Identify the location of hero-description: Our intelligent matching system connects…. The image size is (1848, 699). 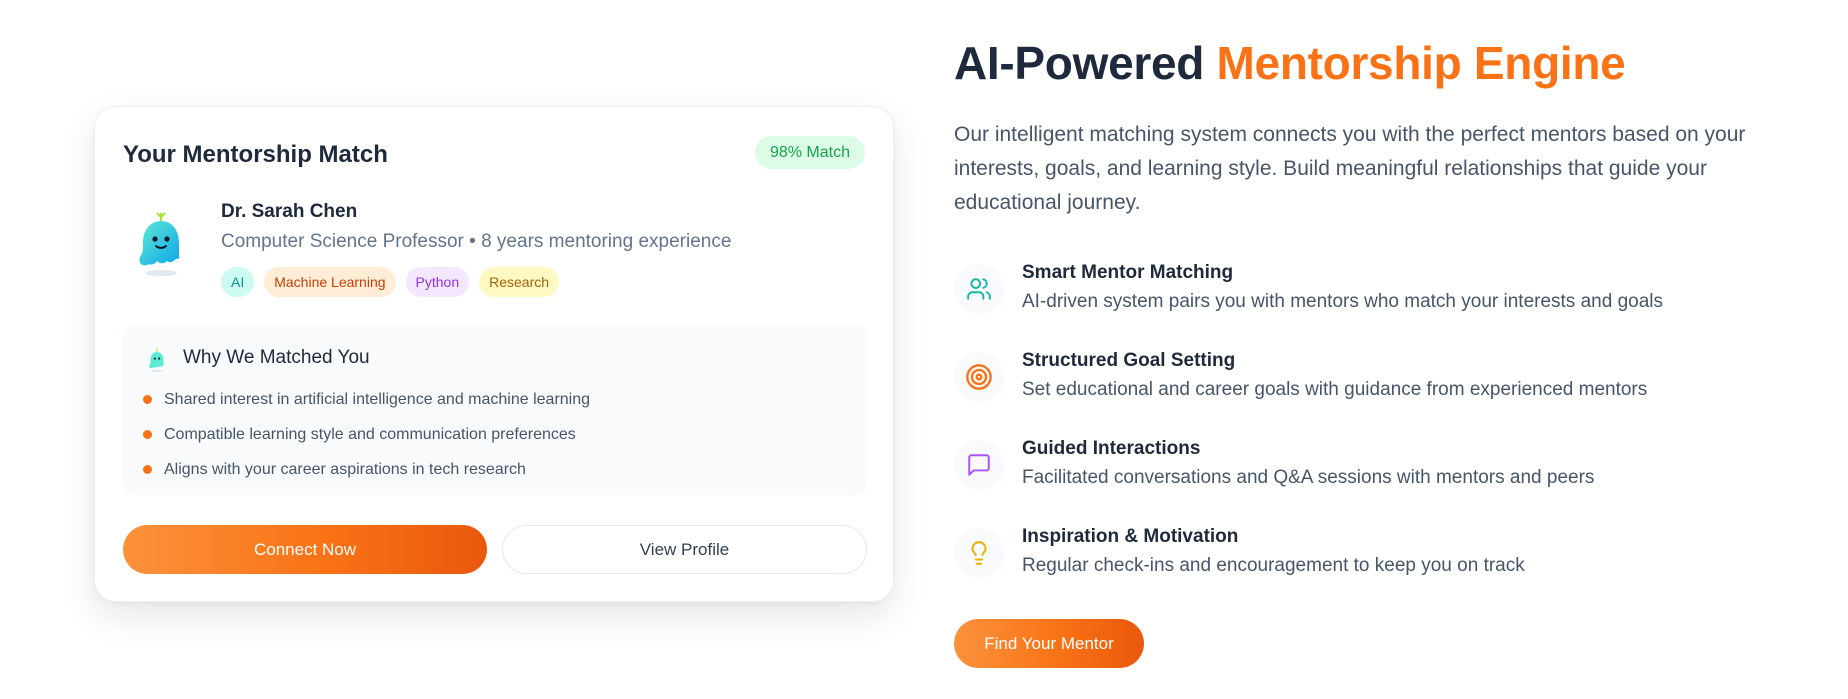
(1350, 168).